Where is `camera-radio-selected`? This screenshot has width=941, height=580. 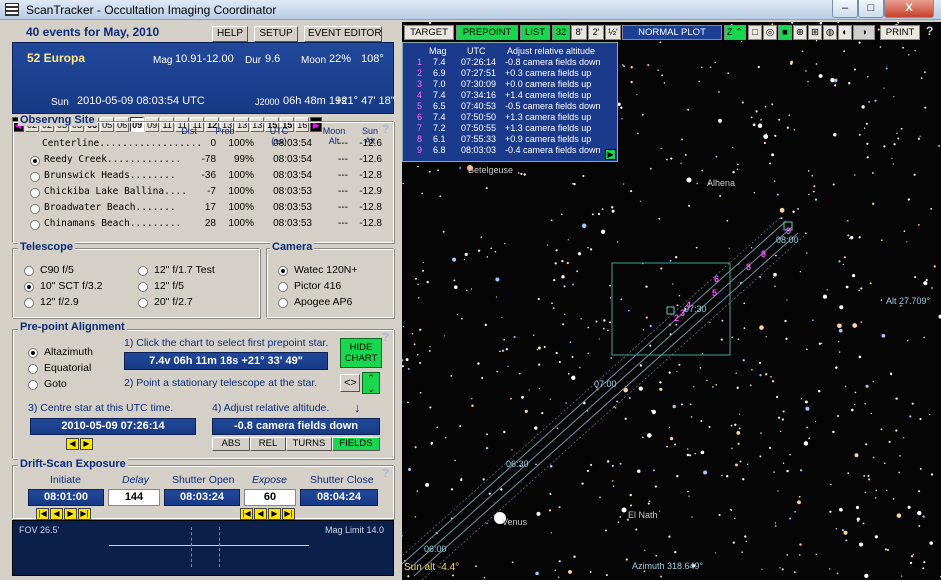 camera-radio-selected is located at coordinates (283, 271).